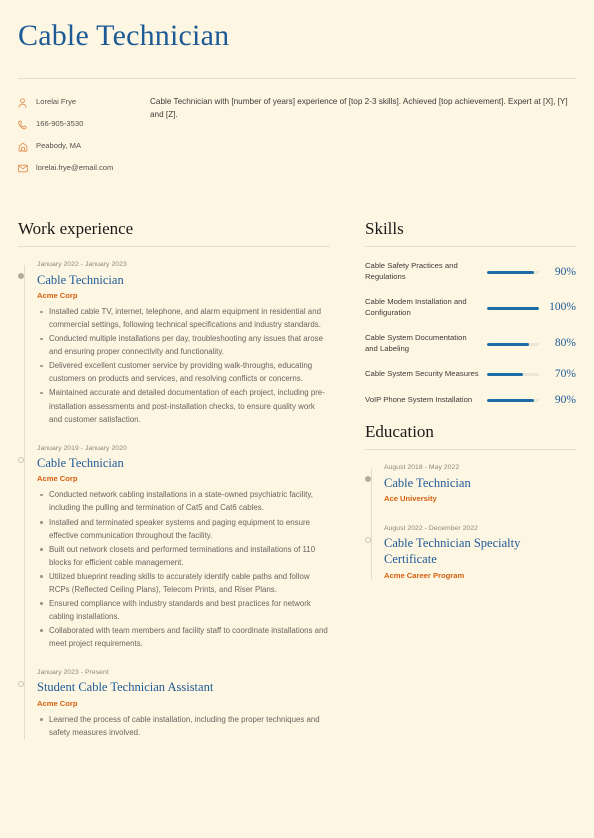  Describe the element at coordinates (24, 168) in the screenshot. I see `email-icon` at that location.